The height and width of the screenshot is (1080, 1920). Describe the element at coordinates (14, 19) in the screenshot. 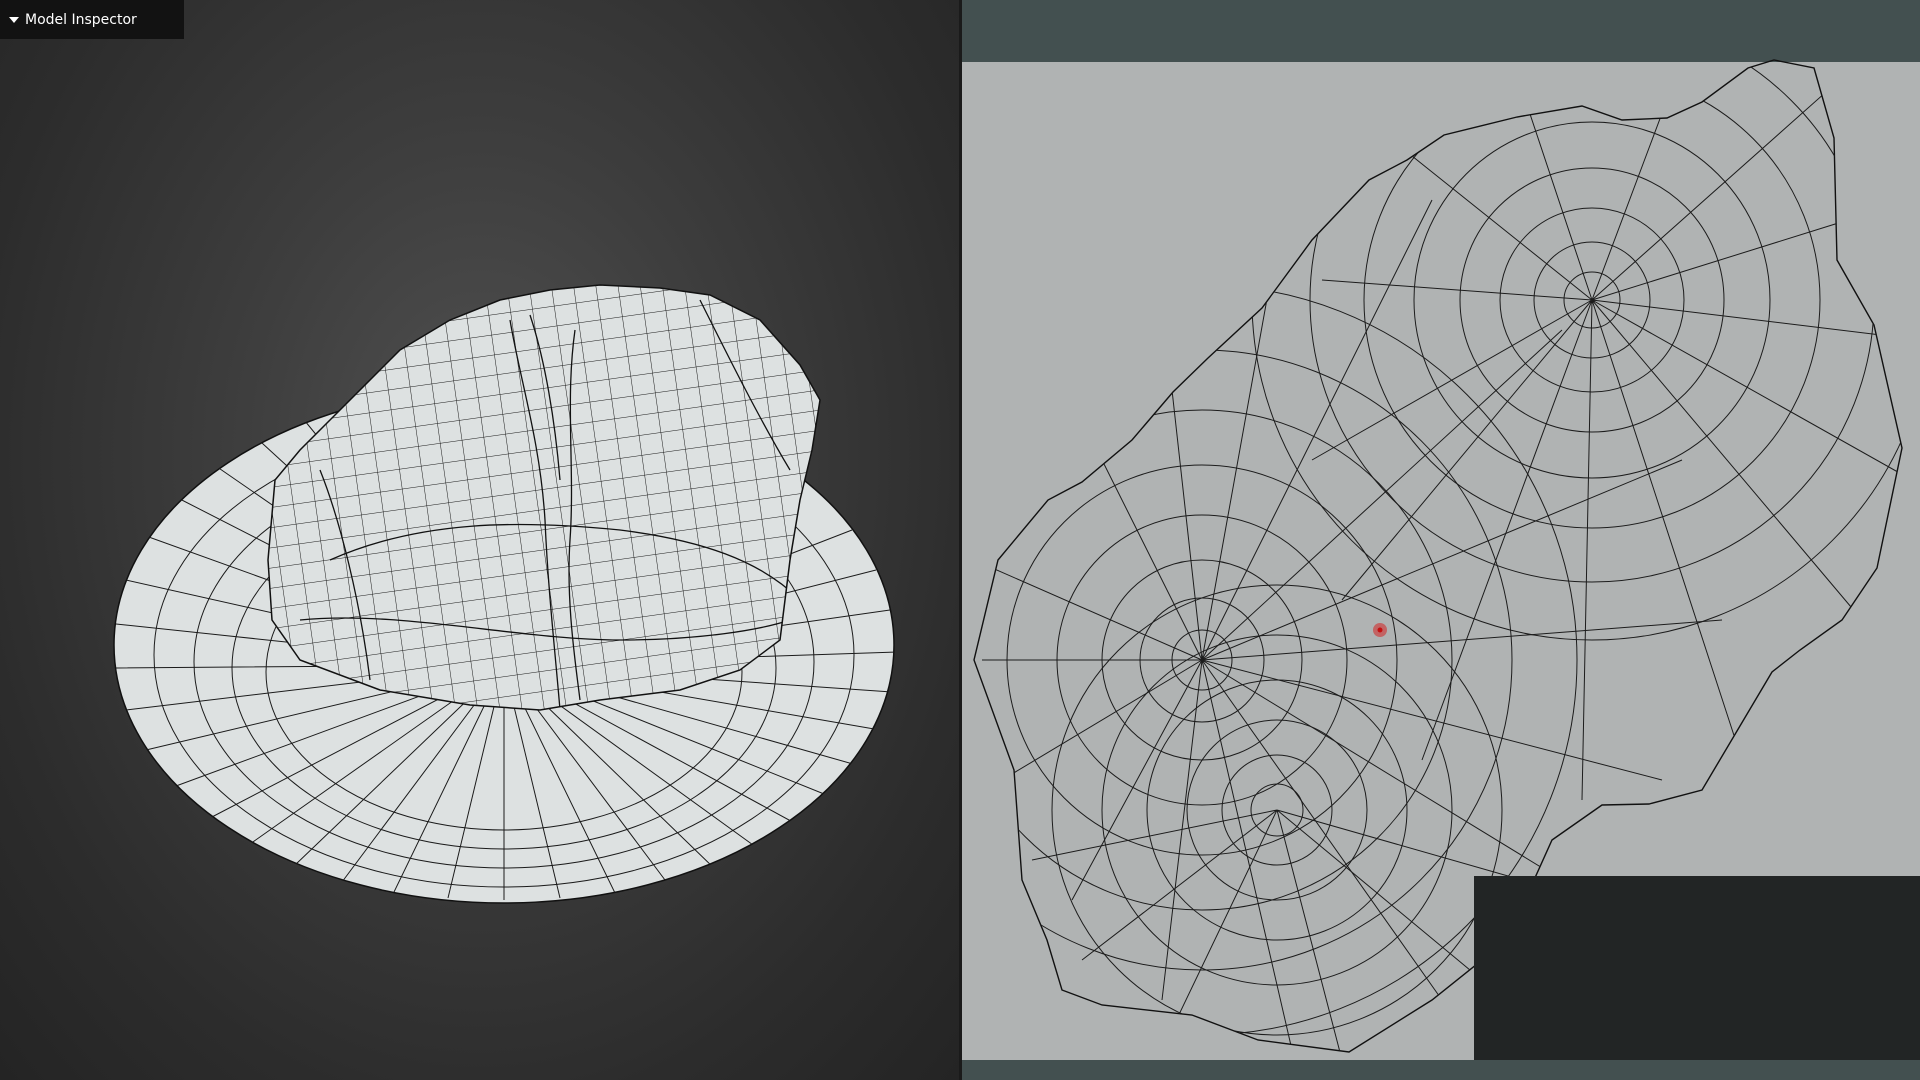

I see `triangle-down-icon` at that location.